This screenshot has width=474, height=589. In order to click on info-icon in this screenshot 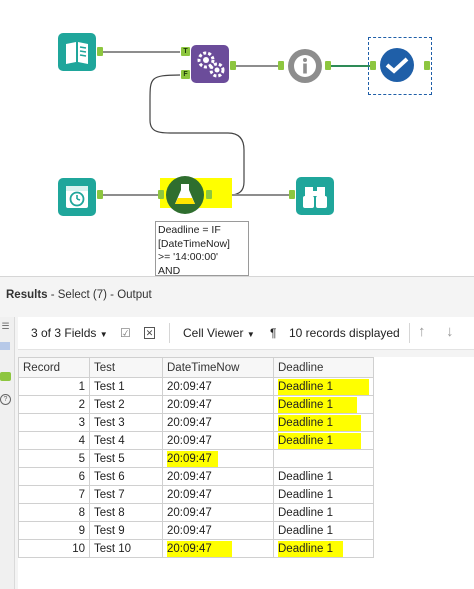, I will do `click(305, 66)`.